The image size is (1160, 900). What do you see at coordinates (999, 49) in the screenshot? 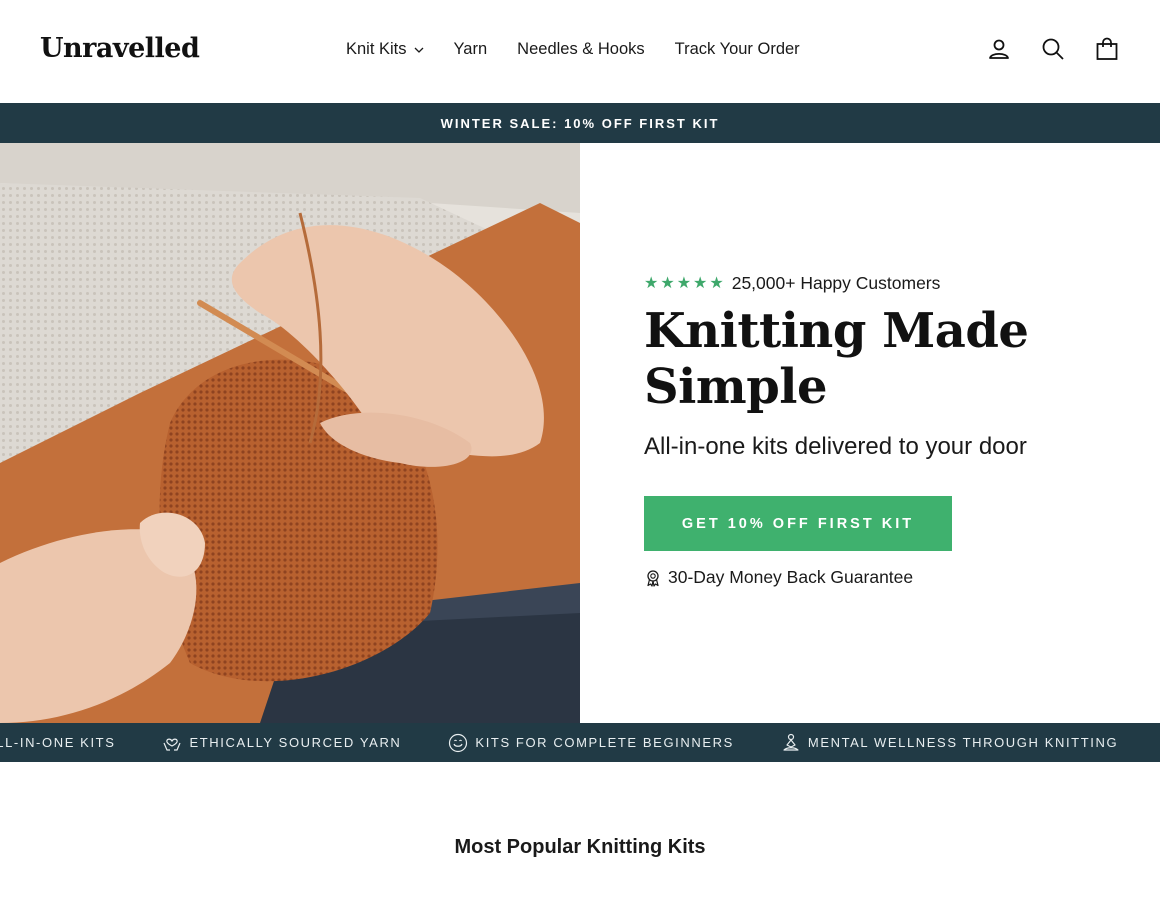
I see `account-icon` at bounding box center [999, 49].